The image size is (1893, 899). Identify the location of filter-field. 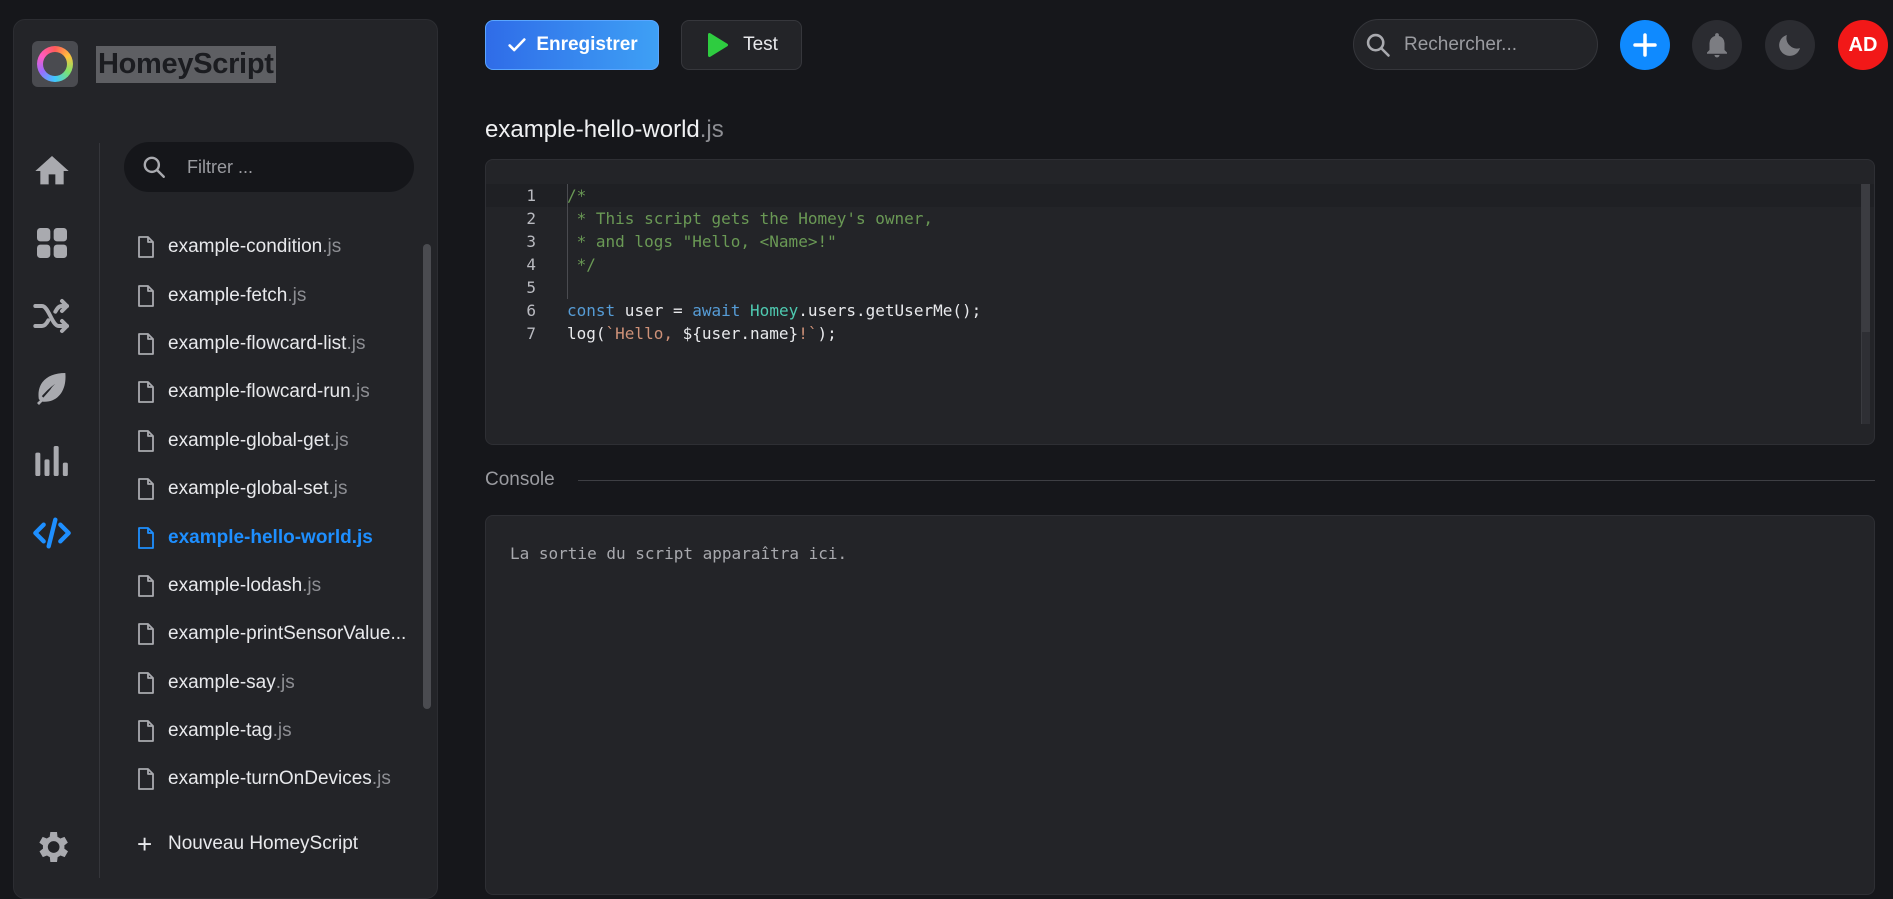
(269, 167).